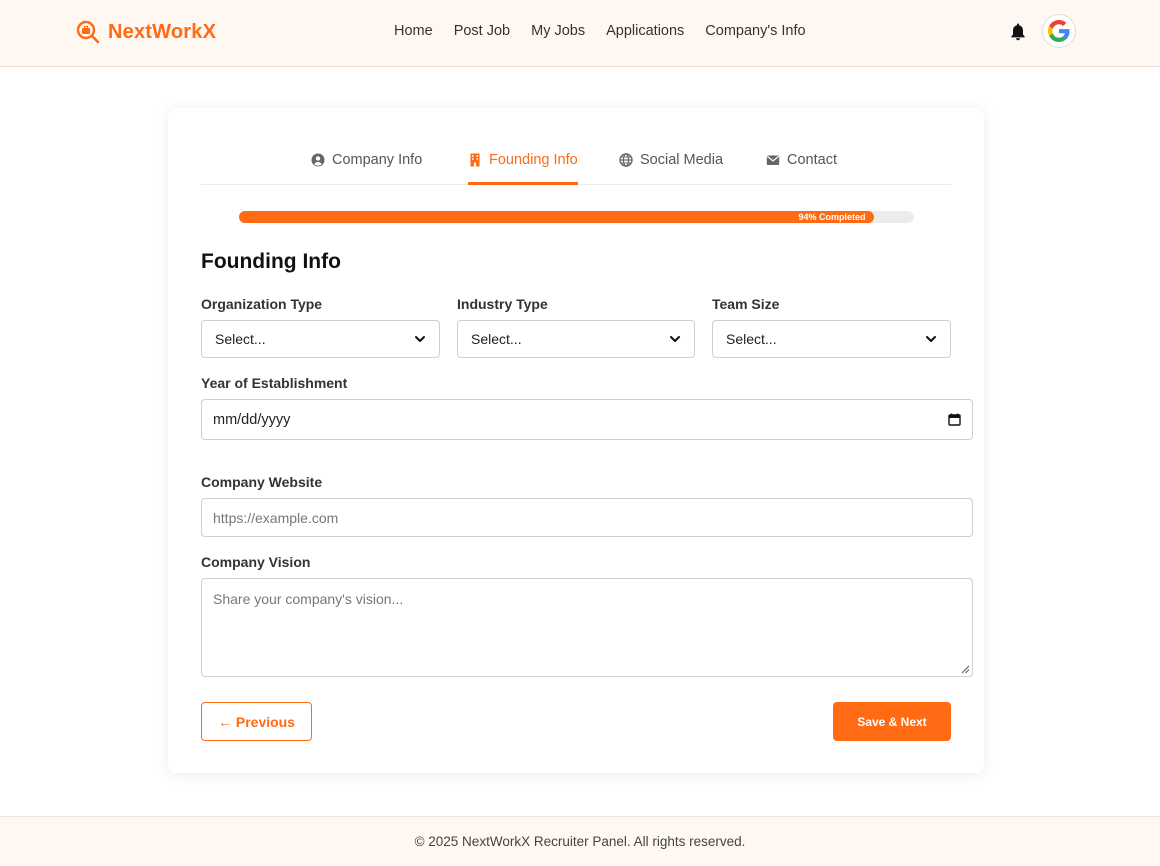  What do you see at coordinates (773, 160) in the screenshot?
I see `envelope-icon` at bounding box center [773, 160].